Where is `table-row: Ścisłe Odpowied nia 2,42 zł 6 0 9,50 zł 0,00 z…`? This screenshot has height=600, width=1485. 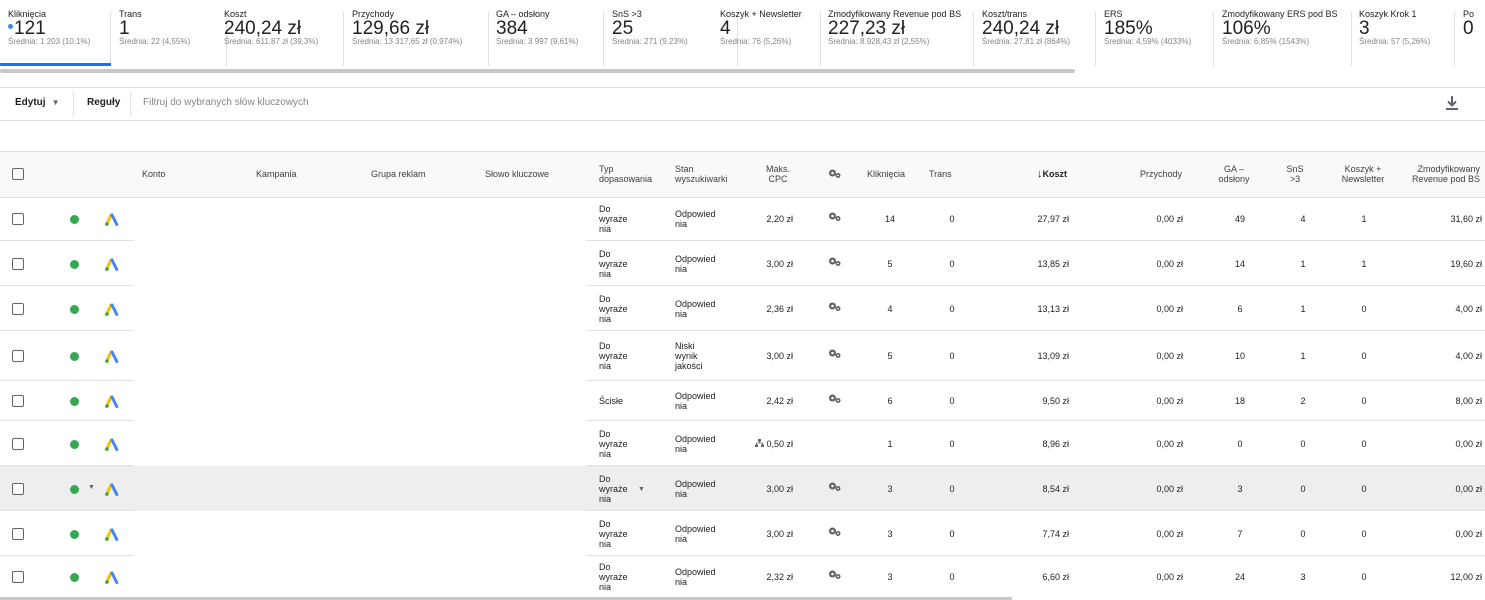 table-row: Ścisłe Odpowied nia 2,42 zł 6 0 9,50 zł 0,00 z… is located at coordinates (742, 401).